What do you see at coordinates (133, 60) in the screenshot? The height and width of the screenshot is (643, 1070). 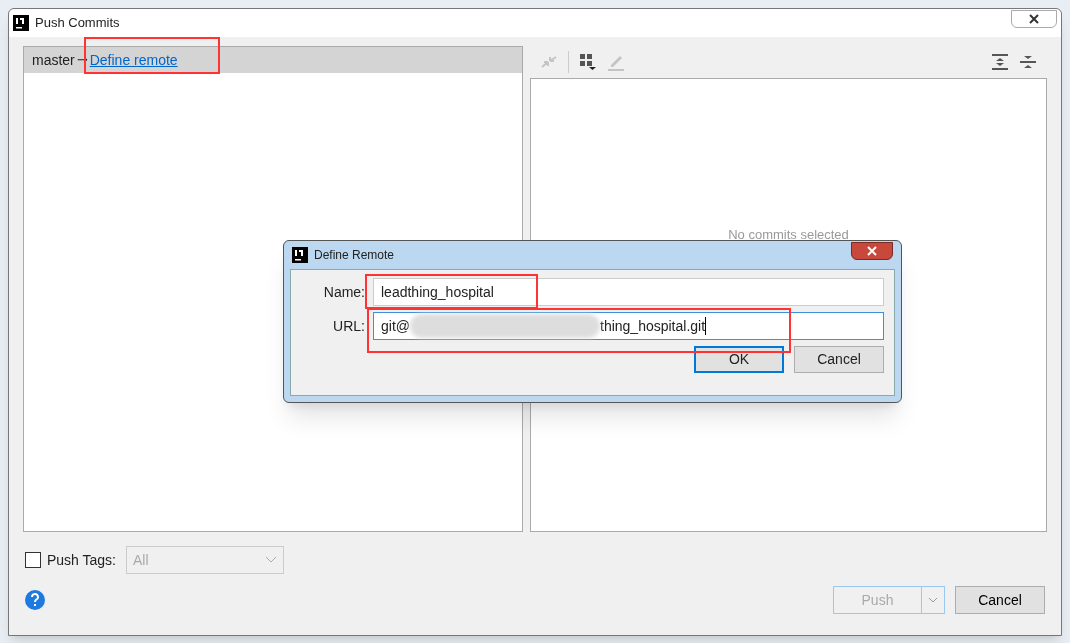 I see `define-remote-link: Define remote` at bounding box center [133, 60].